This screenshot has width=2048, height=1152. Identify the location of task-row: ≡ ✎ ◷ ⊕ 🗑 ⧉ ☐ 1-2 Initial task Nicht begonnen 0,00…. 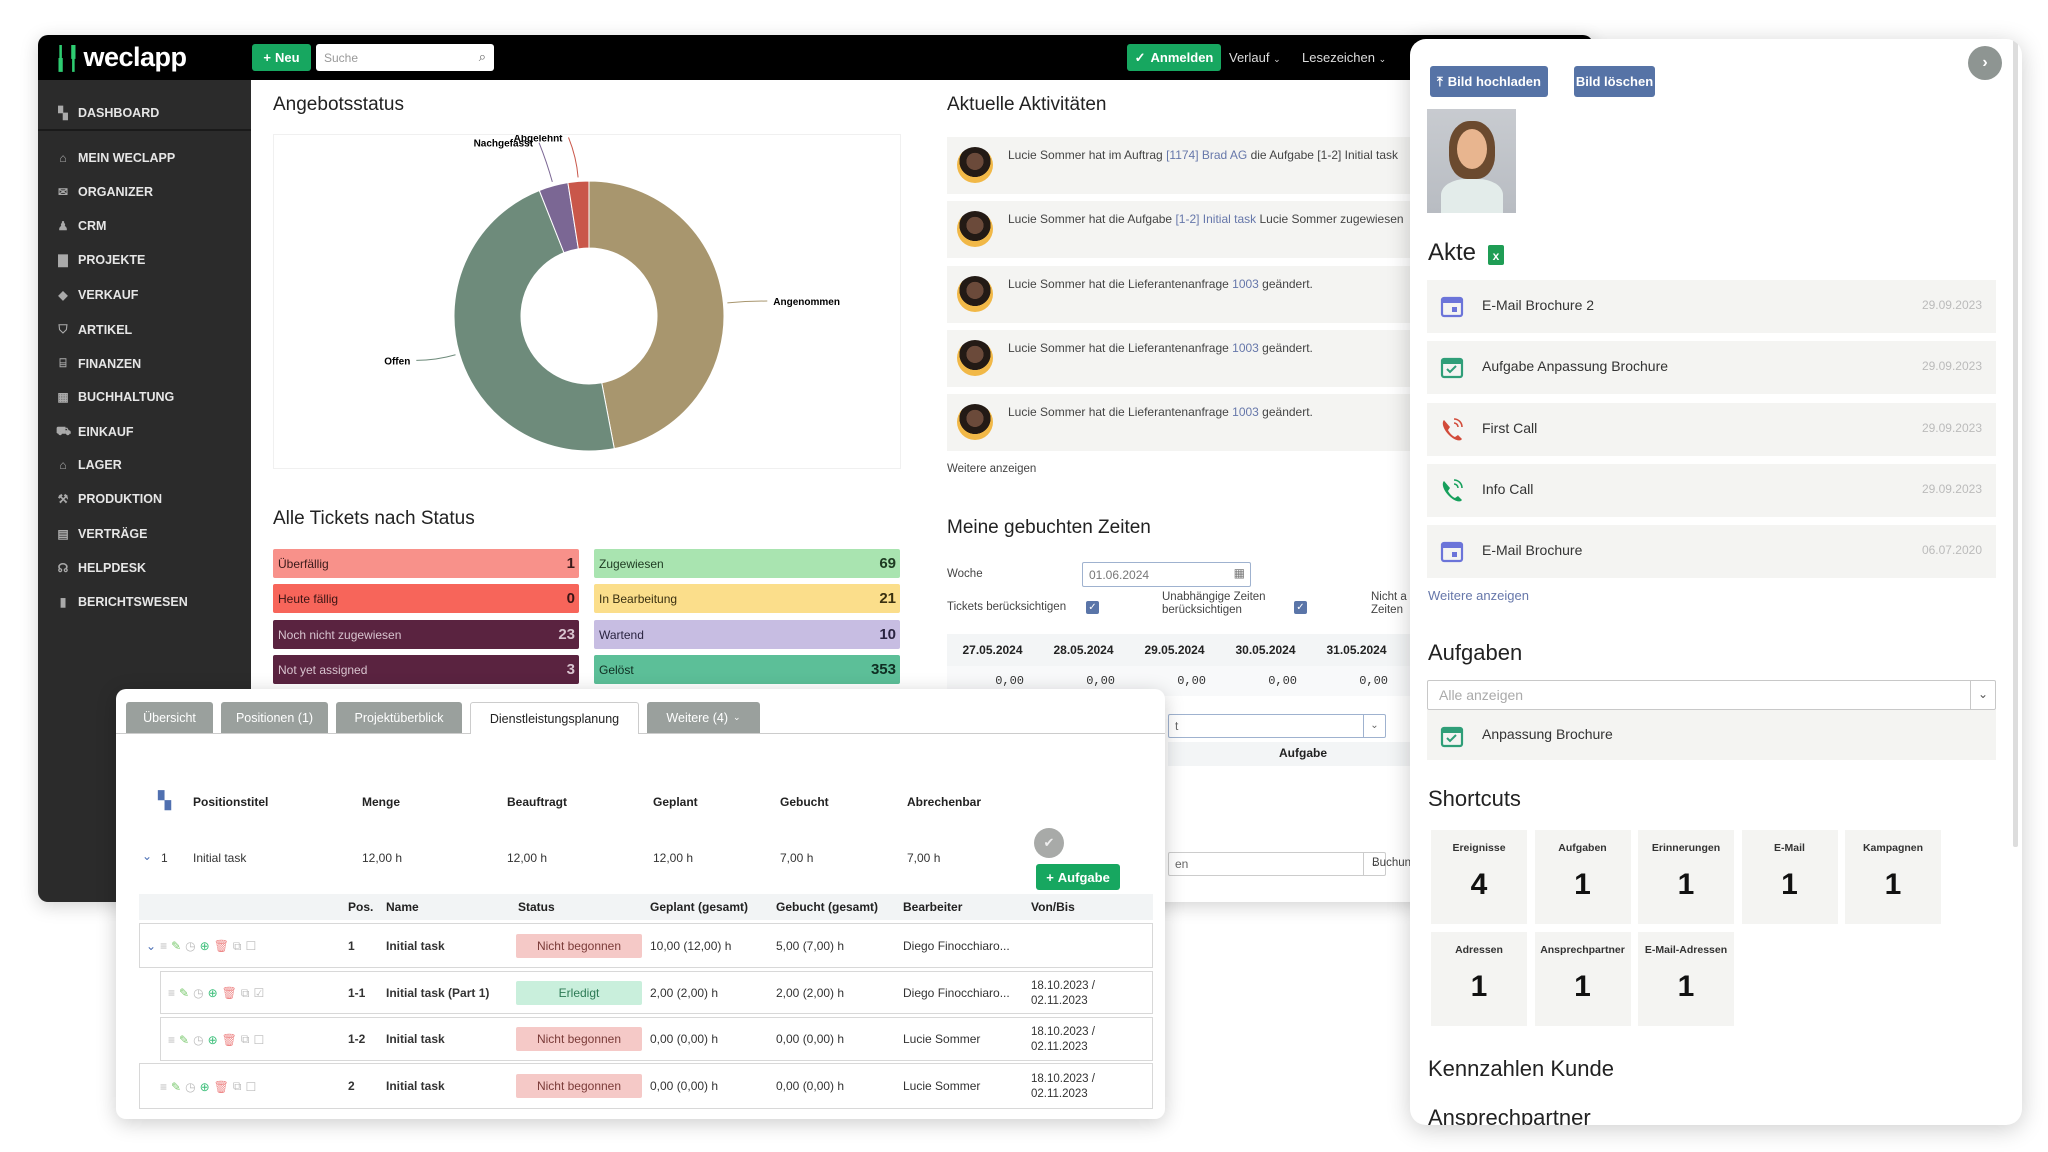
(656, 1039).